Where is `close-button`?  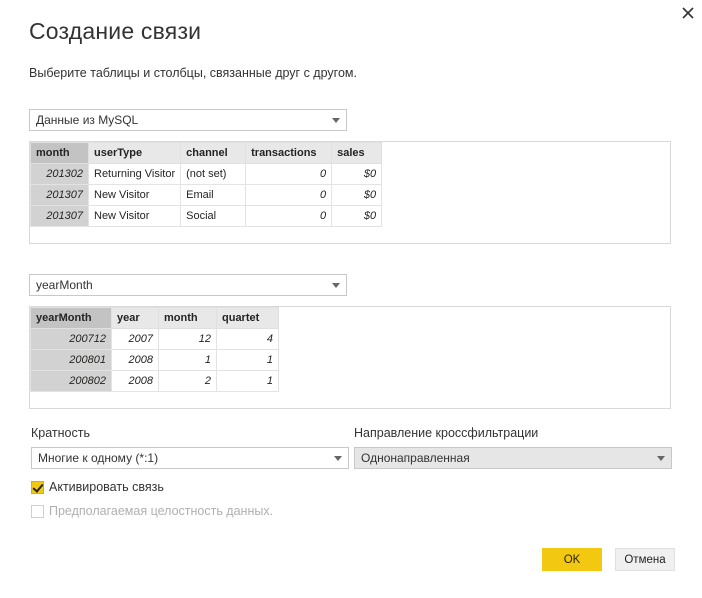
close-button is located at coordinates (688, 13).